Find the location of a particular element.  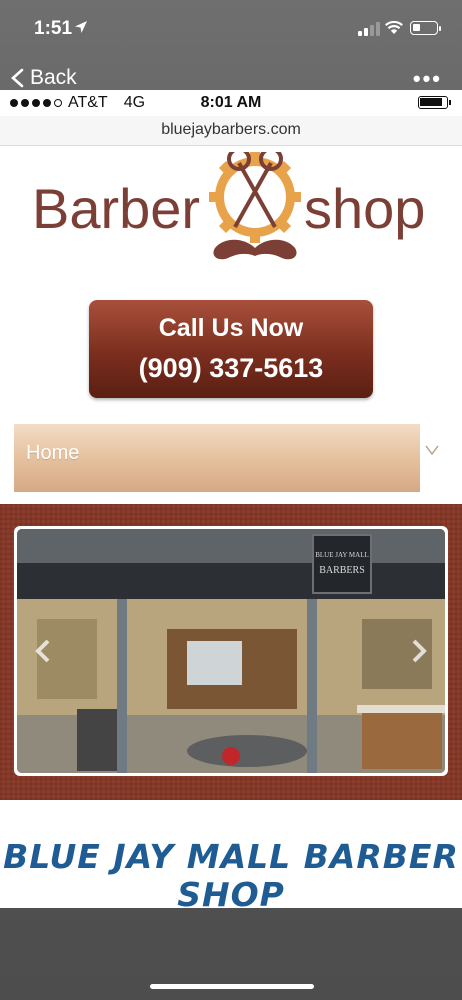

store-sign: BLUE JAY MALL BARBERS is located at coordinates (342, 564).